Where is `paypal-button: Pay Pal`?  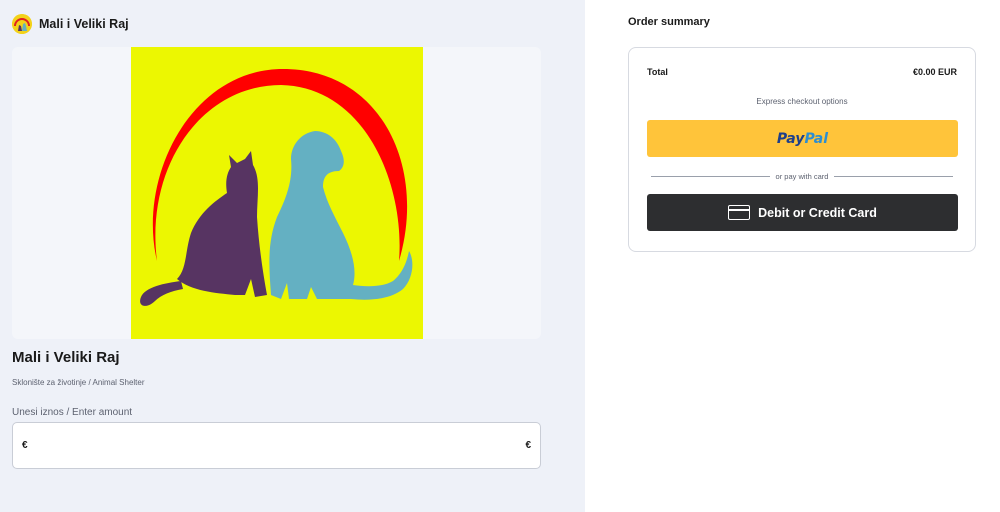 paypal-button: Pay Pal is located at coordinates (802, 138).